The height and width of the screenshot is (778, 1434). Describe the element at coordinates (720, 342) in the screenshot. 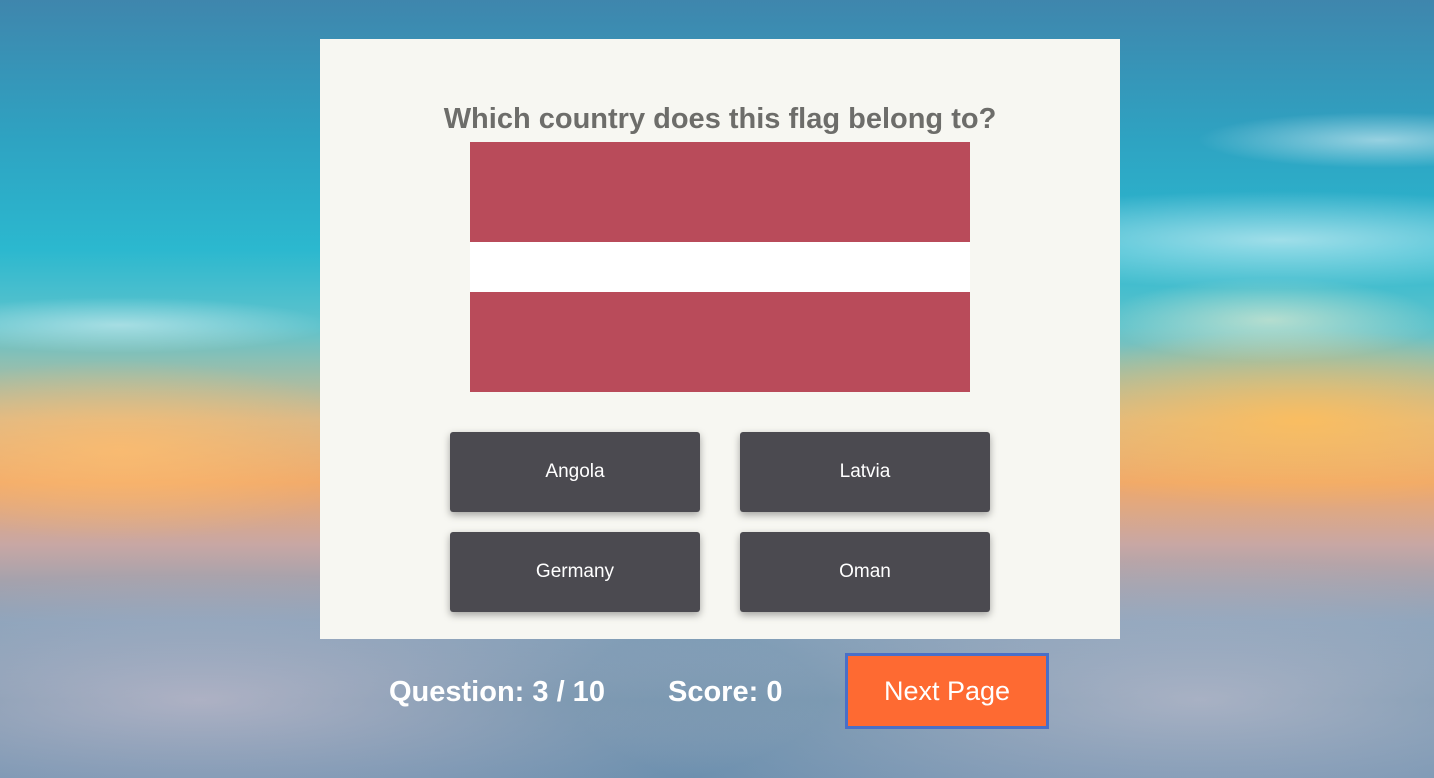

I see `flag-bottom-stripe` at that location.